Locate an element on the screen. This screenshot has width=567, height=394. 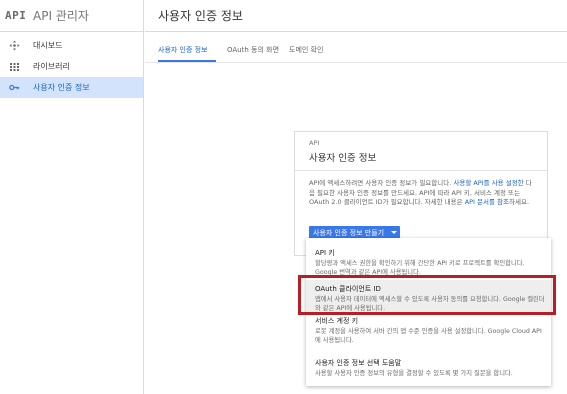
card-header: API 사용자 인증 정보 is located at coordinates (421, 151).